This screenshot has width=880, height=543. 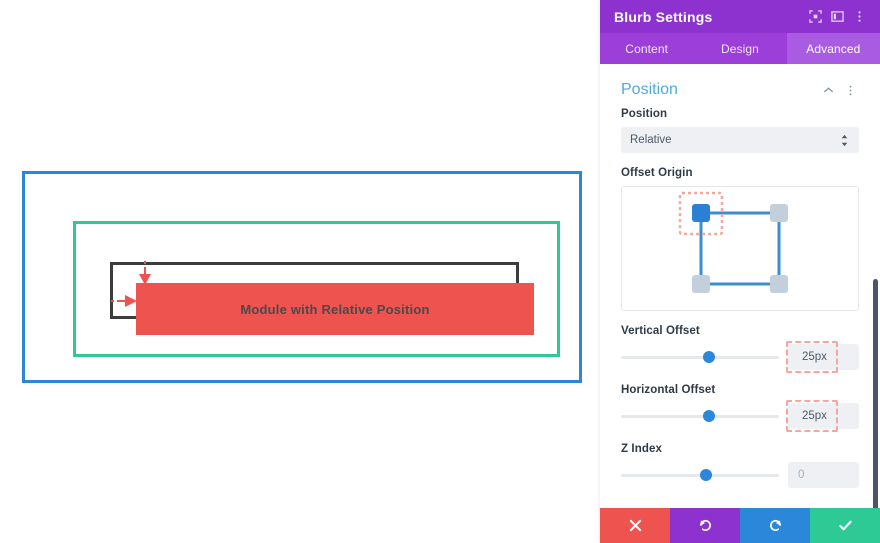 What do you see at coordinates (705, 525) in the screenshot?
I see `undo-button` at bounding box center [705, 525].